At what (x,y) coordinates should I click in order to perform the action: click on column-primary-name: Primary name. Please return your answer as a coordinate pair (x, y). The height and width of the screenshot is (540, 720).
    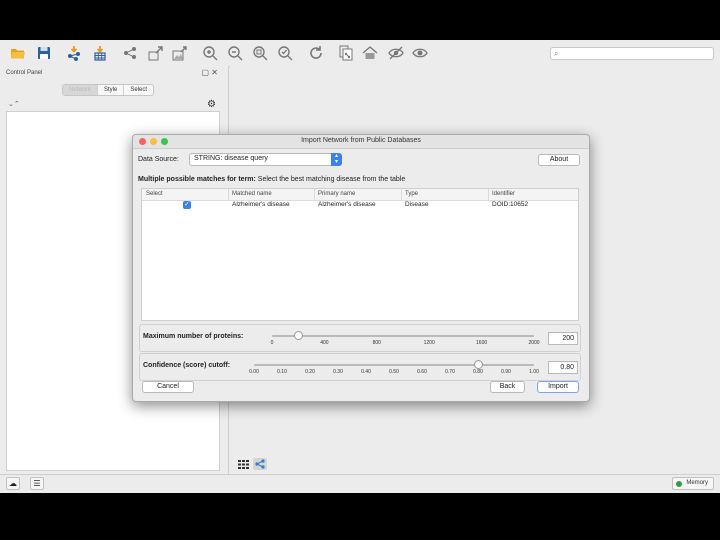
    Looking at the image, I should click on (336, 194).